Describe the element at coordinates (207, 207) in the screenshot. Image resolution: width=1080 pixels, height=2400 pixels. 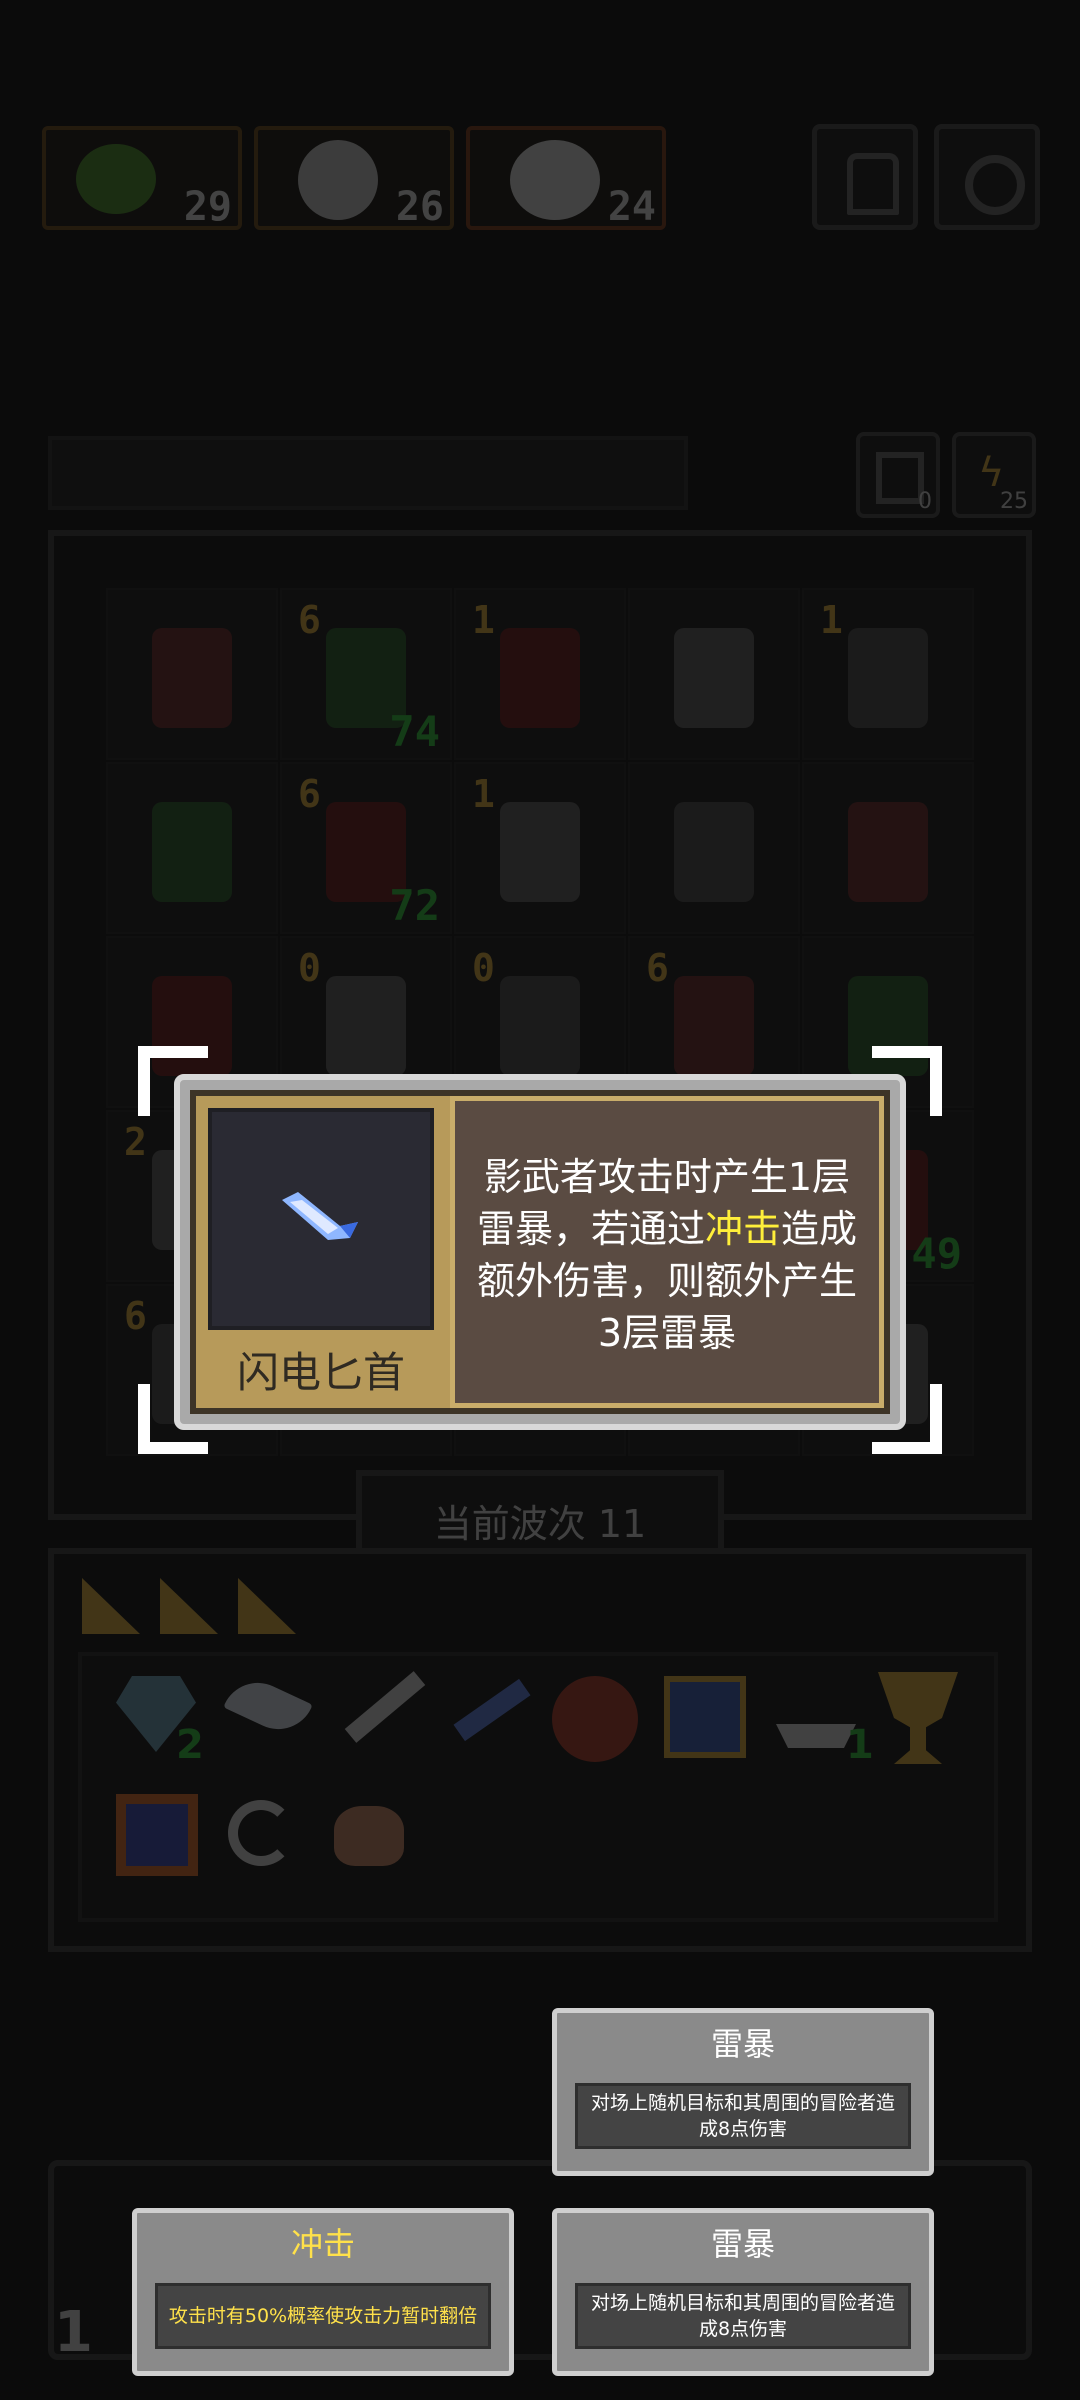
I see `resource-count: 29` at that location.